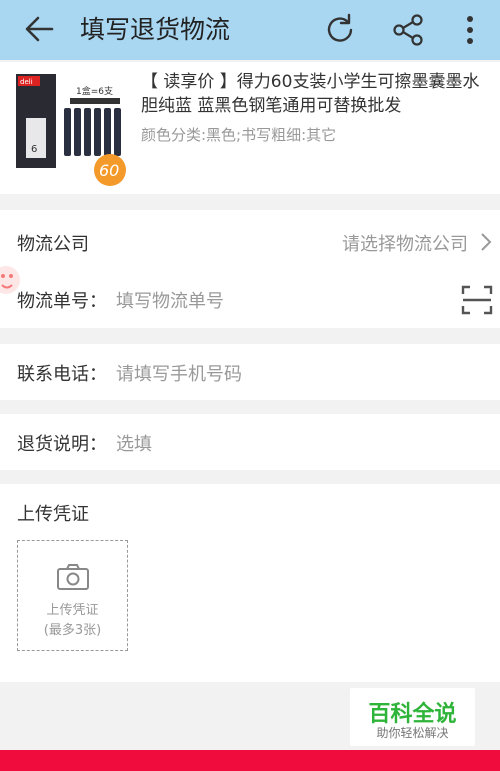  What do you see at coordinates (310, 94) in the screenshot?
I see `product-title: 【 读享价 】得力60支装小学生可擦墨囊墨水胆纯蓝 蓝黑色钢笔通用可替换批发` at bounding box center [310, 94].